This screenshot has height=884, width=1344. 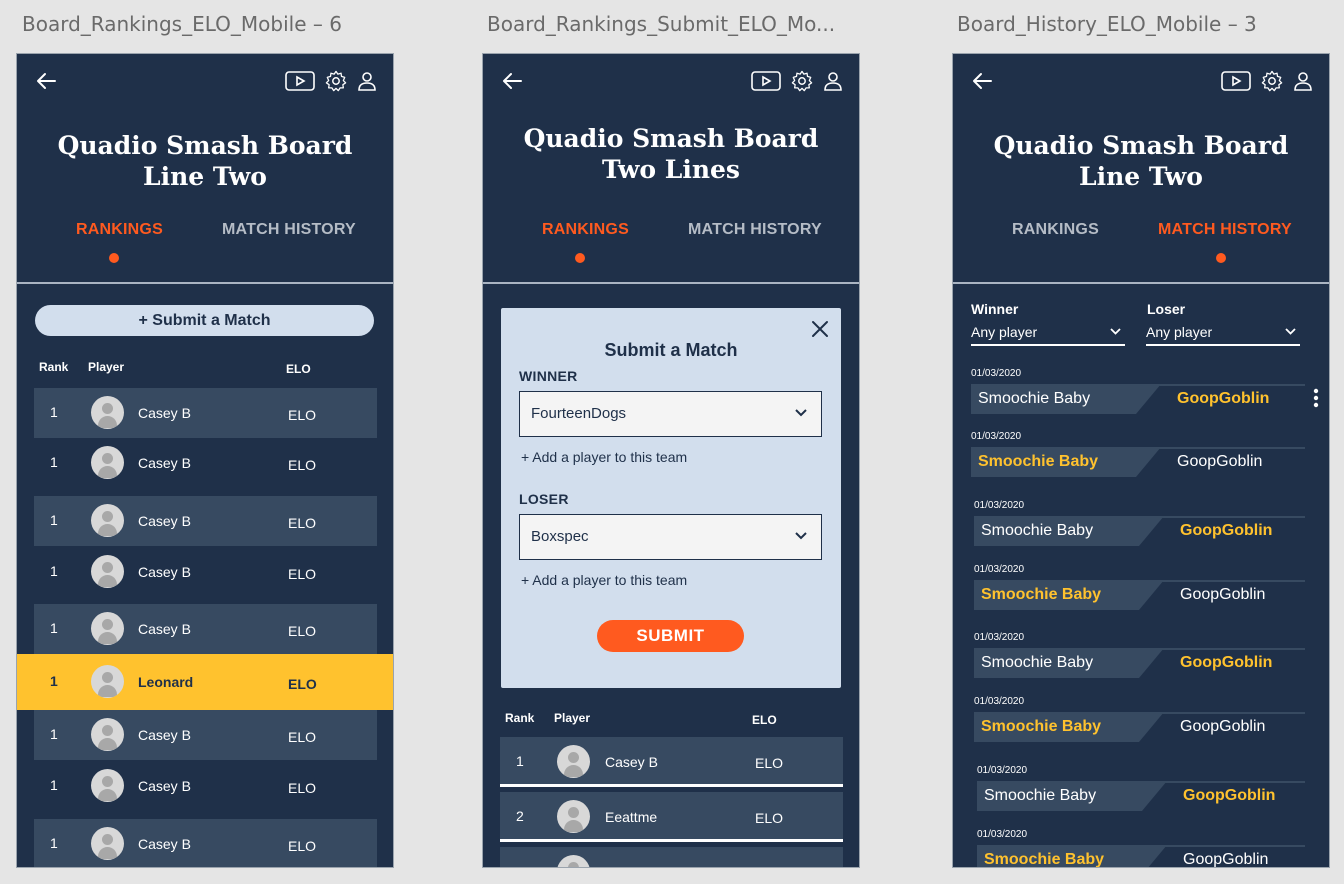 What do you see at coordinates (579, 413) in the screenshot?
I see `winner-select-value: FourteenDogs` at bounding box center [579, 413].